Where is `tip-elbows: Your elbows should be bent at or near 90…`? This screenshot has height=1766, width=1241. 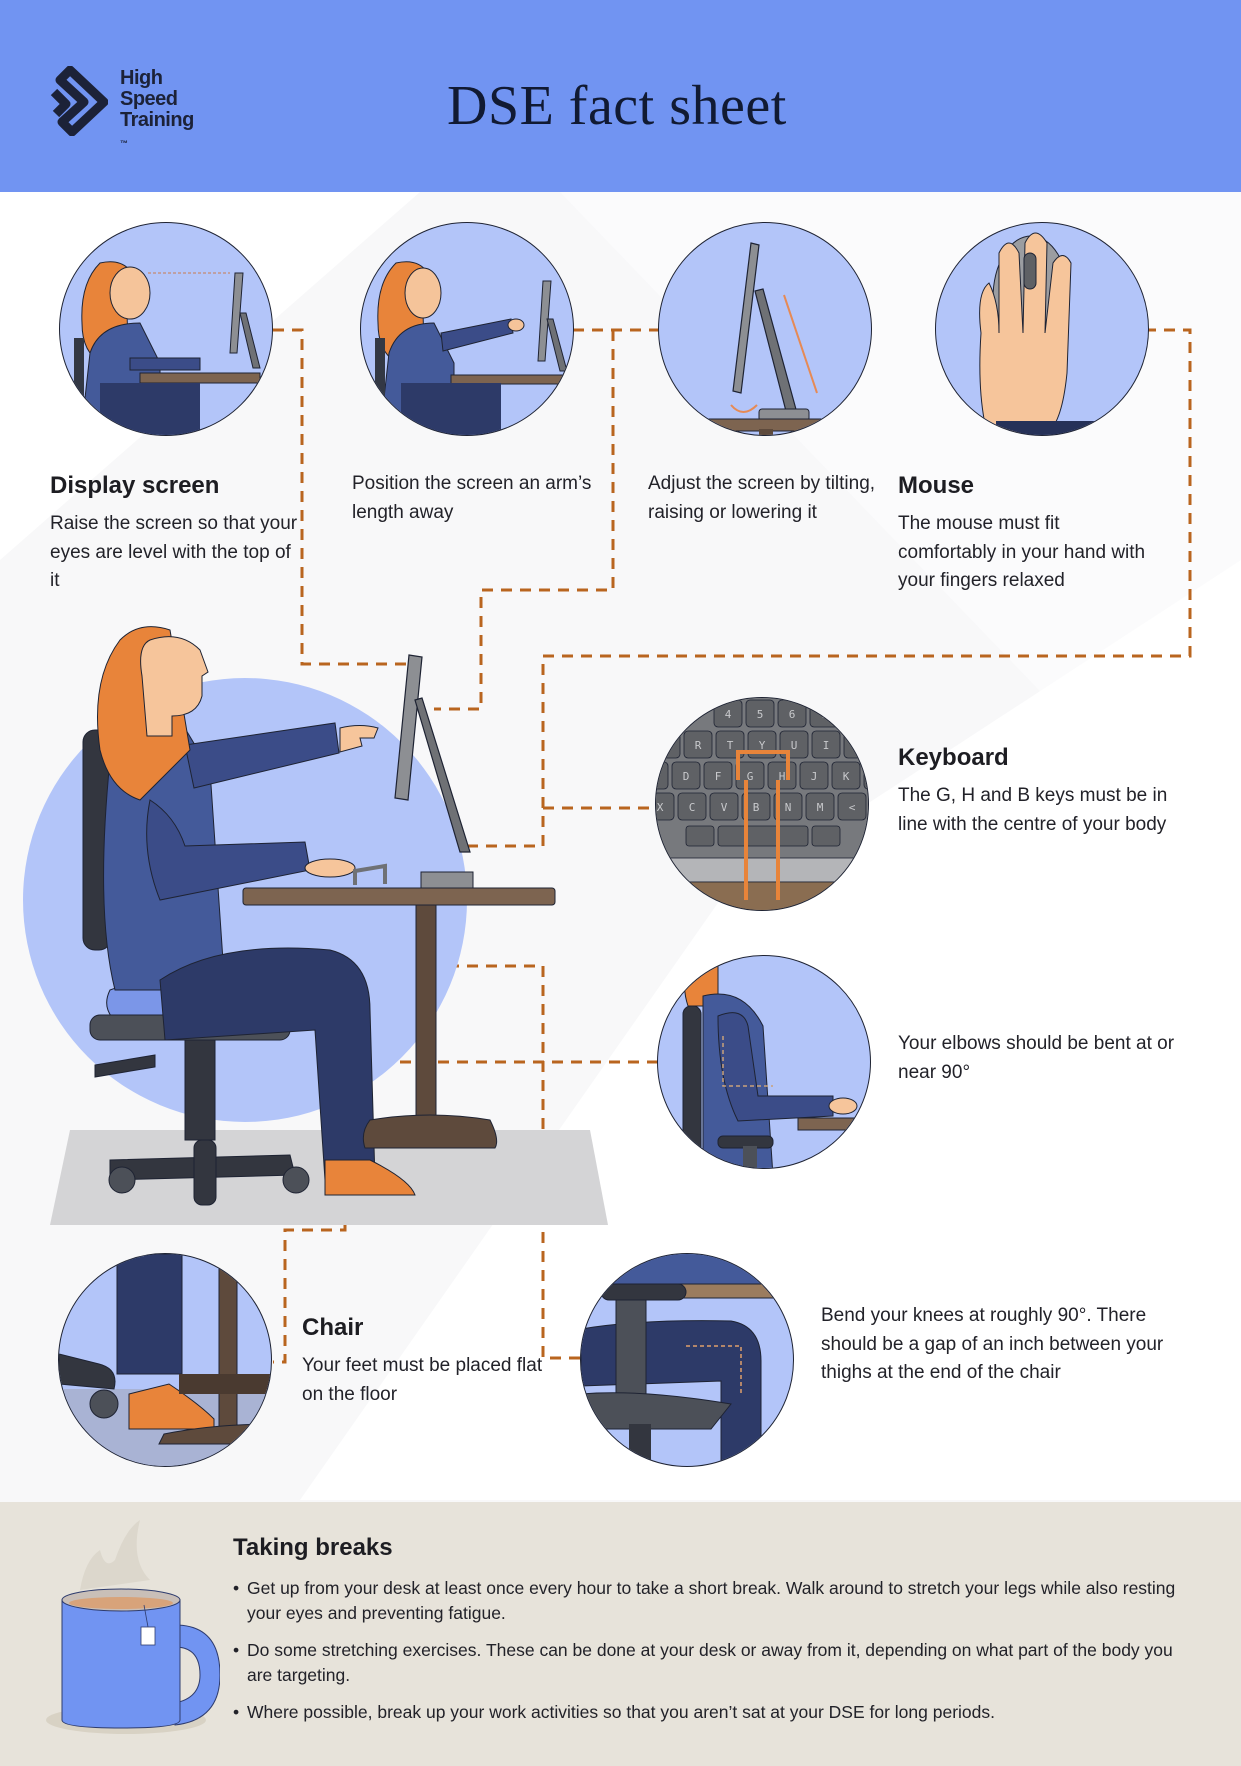
tip-elbows: Your elbows should be bent at or near 90… is located at coordinates (1048, 1058).